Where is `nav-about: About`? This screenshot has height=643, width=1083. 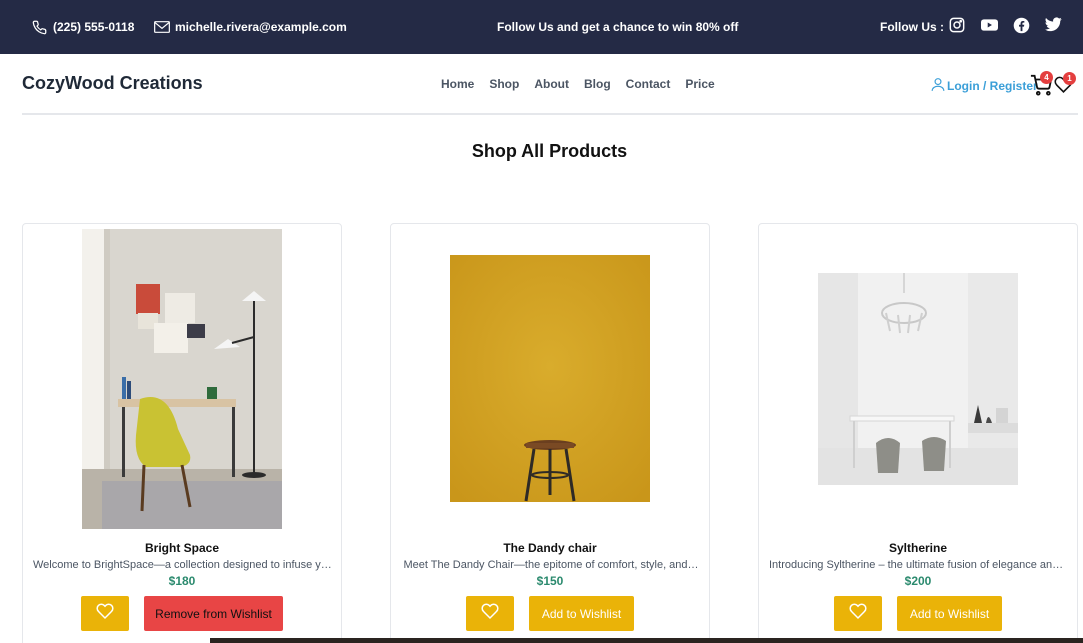 nav-about: About is located at coordinates (551, 84).